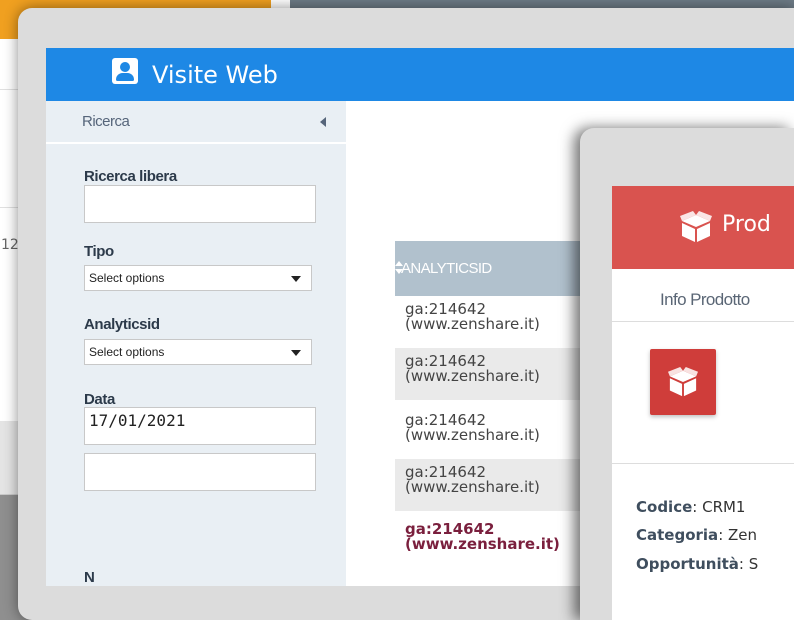 The height and width of the screenshot is (620, 794). Describe the element at coordinates (106, 121) in the screenshot. I see `sidebar-heading: Ricerca` at that location.